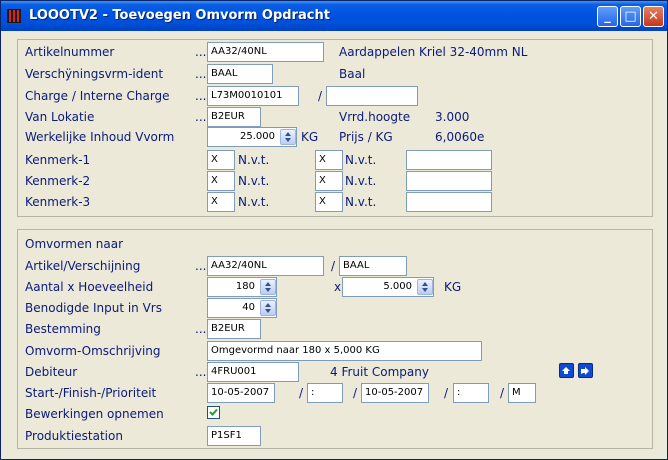  What do you see at coordinates (268, 287) in the screenshot?
I see `aantal-spinner` at bounding box center [268, 287].